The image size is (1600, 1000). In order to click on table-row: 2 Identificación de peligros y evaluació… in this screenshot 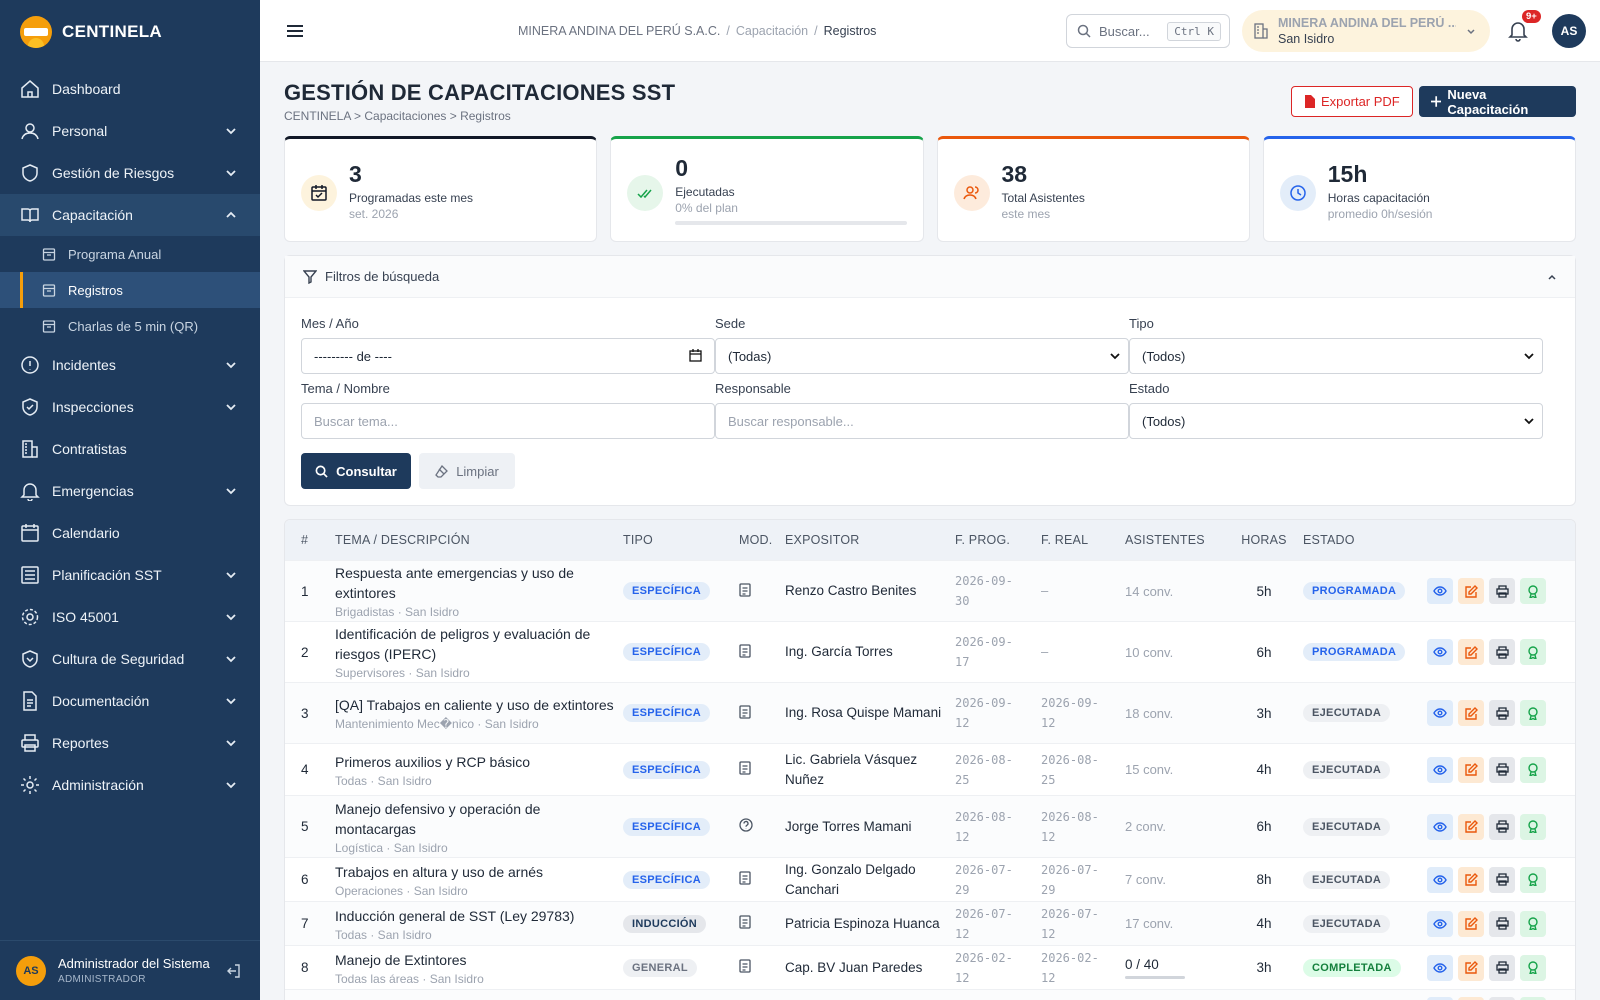, I will do `click(930, 651)`.